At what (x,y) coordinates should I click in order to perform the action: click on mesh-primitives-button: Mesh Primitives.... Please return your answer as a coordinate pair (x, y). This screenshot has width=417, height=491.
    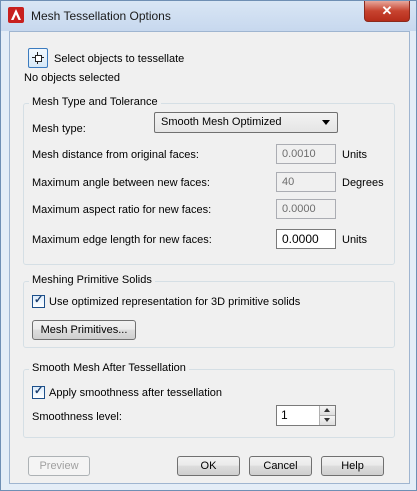
    Looking at the image, I should click on (84, 330).